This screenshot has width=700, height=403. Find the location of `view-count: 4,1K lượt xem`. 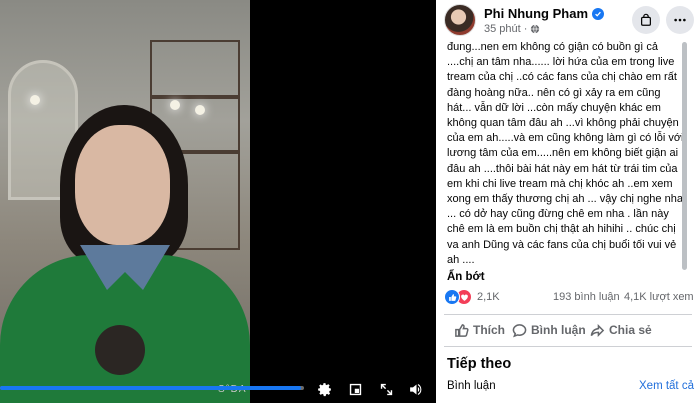

view-count: 4,1K lượt xem is located at coordinates (659, 297).